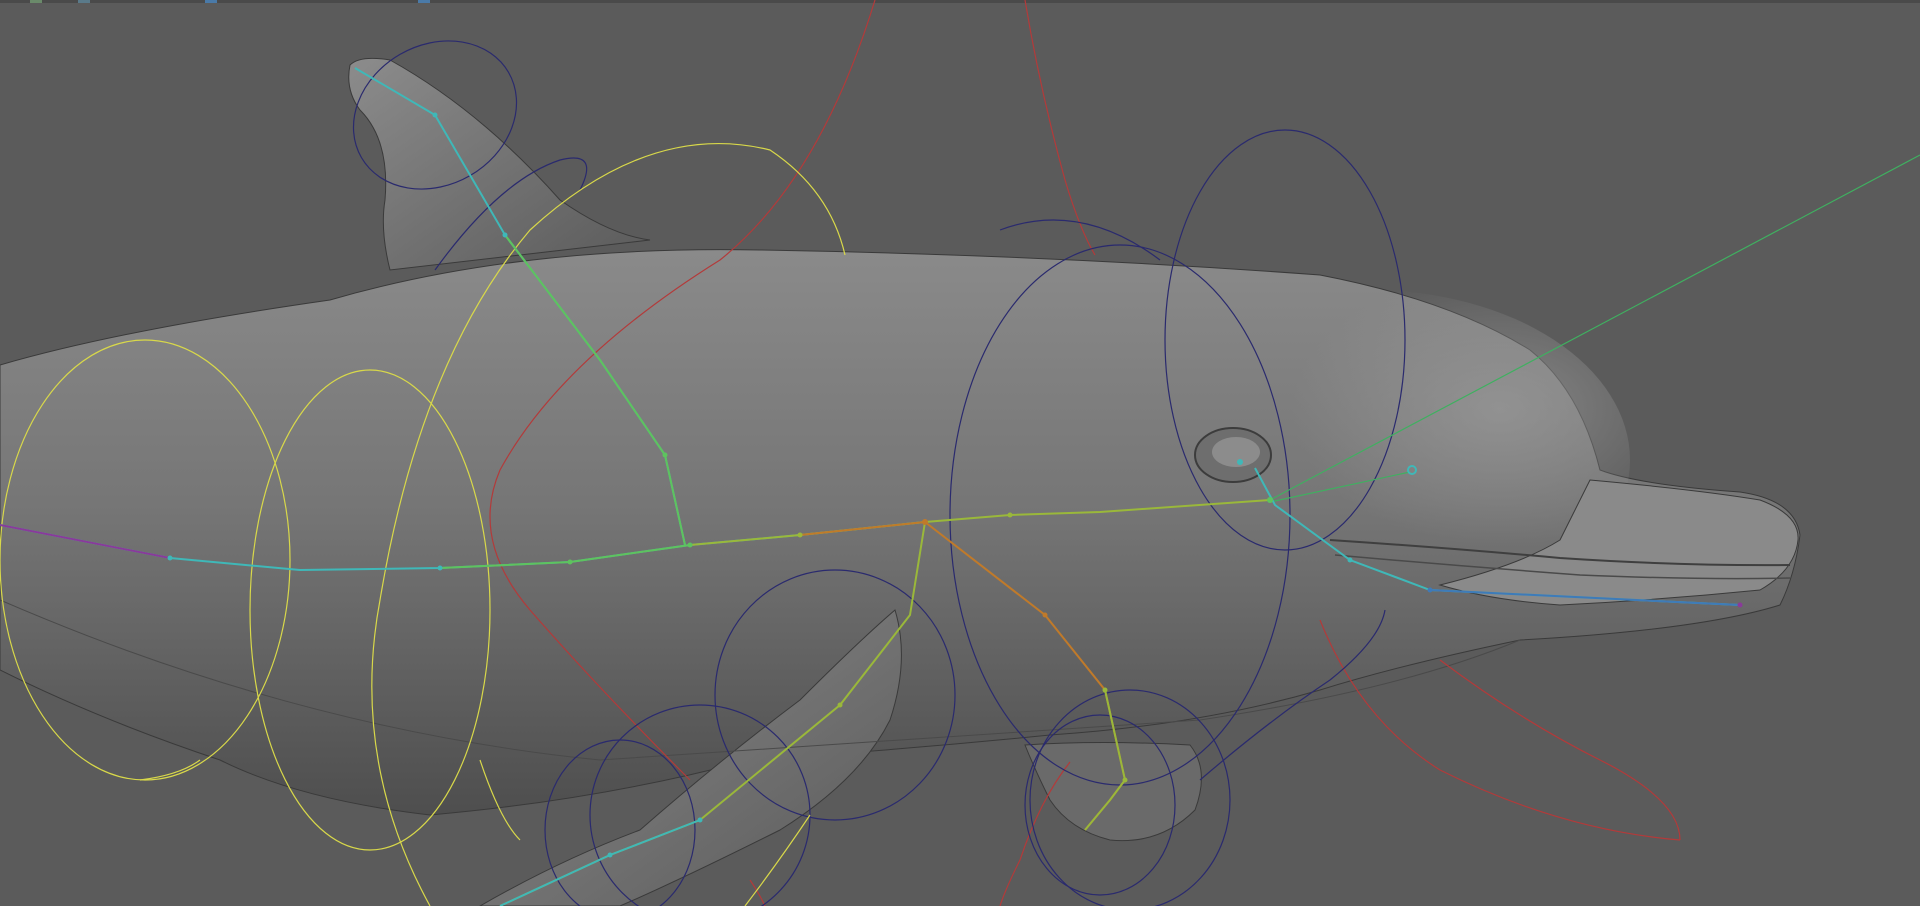  What do you see at coordinates (1113, 792) in the screenshot?
I see `pectoral-fin-right` at bounding box center [1113, 792].